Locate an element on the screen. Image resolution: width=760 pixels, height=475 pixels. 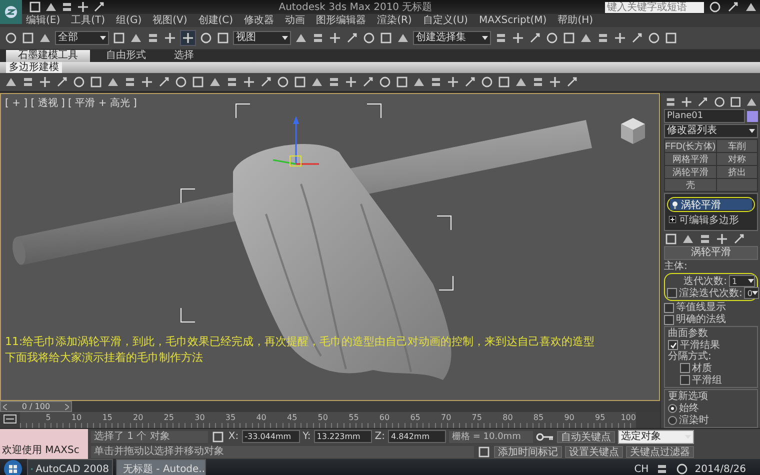
ribbon-tab: 石墨建模工具 is located at coordinates (48, 56).